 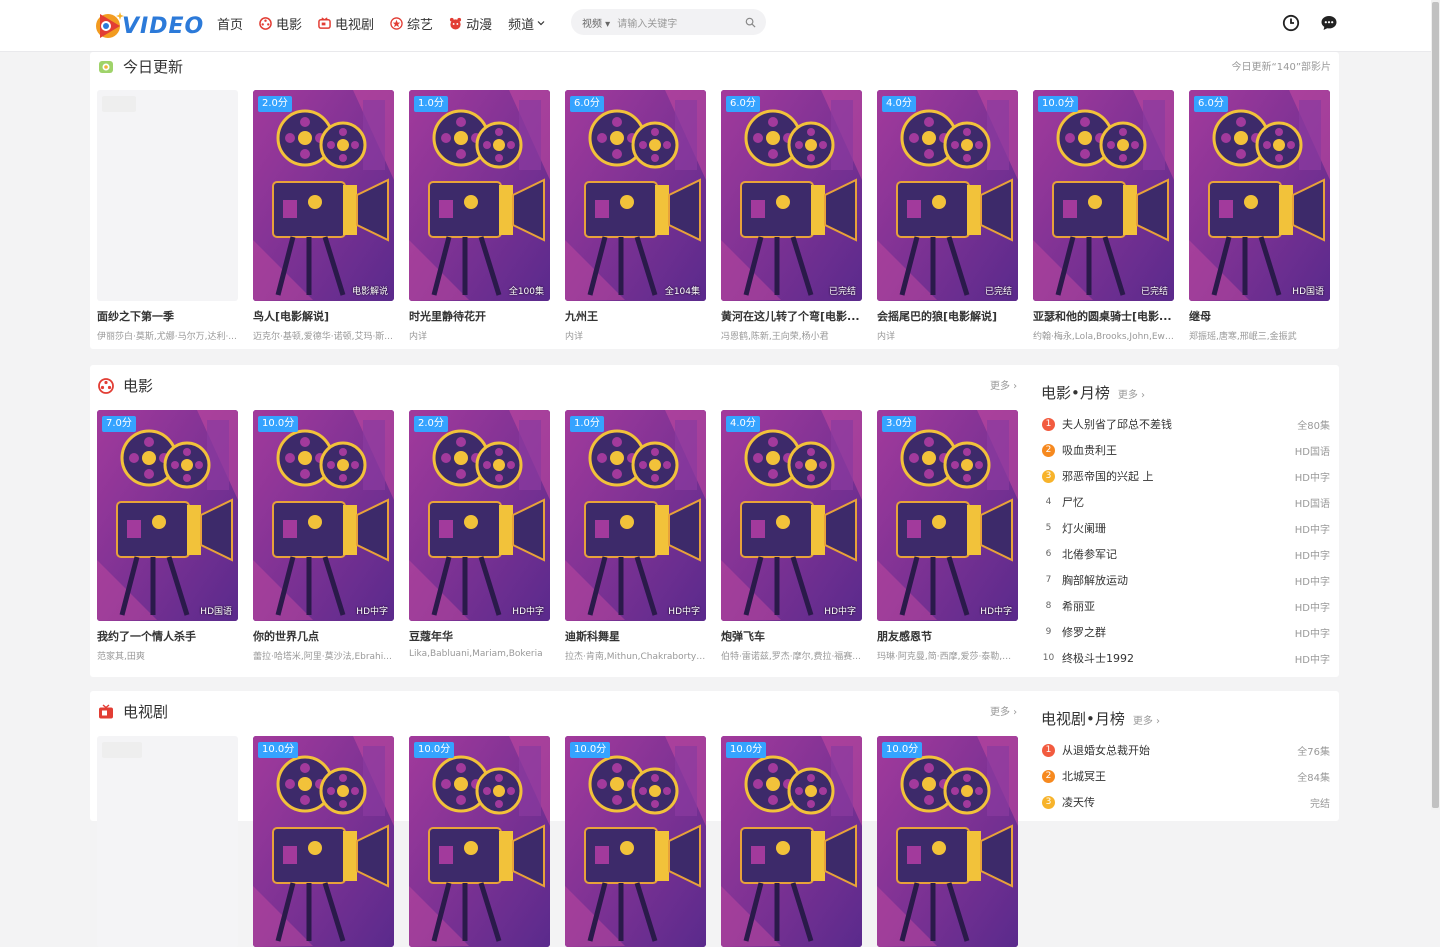 I want to click on scrollbar-thumb, so click(x=1435, y=405).